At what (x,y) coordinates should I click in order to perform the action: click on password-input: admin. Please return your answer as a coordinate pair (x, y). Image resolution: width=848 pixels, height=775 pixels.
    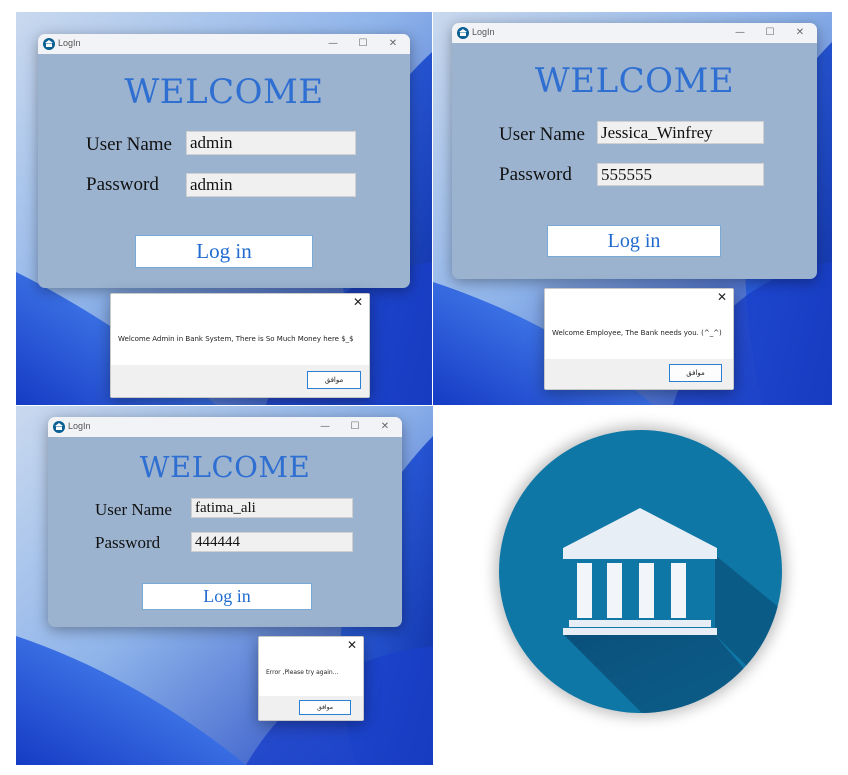
    Looking at the image, I should click on (271, 185).